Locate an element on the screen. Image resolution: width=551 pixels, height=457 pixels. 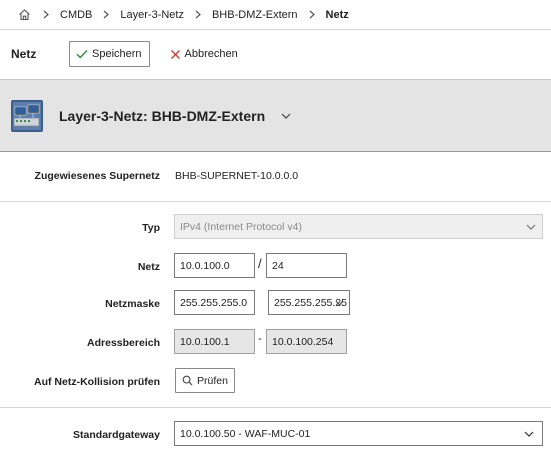
checkmark-icon is located at coordinates (82, 54).